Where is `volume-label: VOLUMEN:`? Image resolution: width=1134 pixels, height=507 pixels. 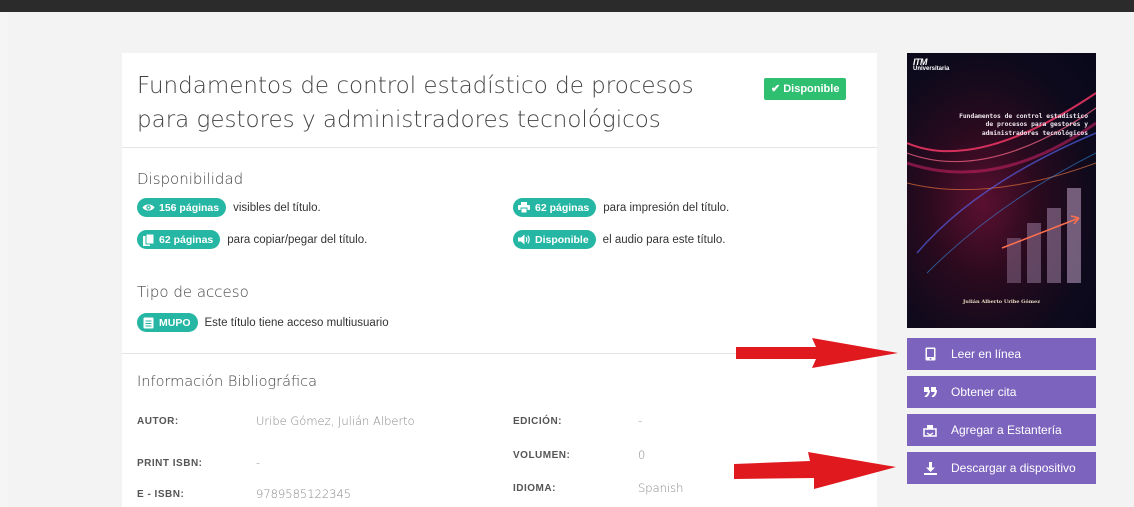
volume-label: VOLUMEN: is located at coordinates (542, 455).